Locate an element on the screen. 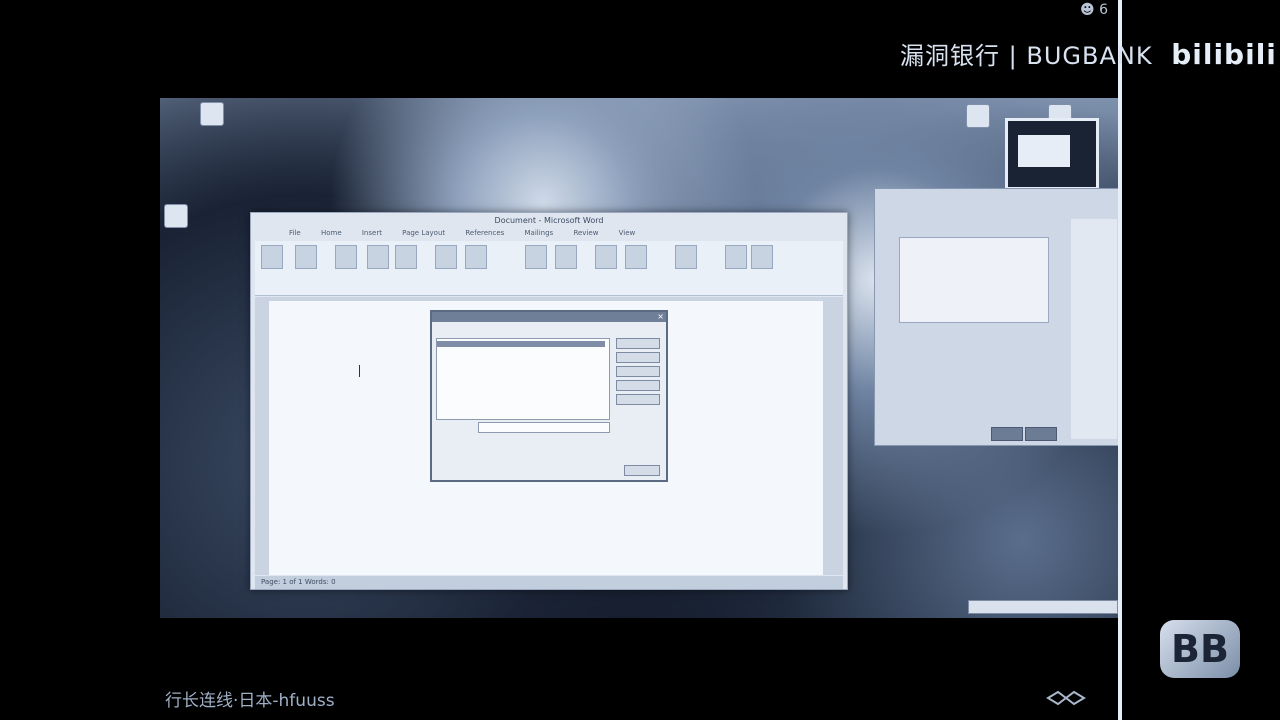  side-application-window is located at coordinates (996, 317).